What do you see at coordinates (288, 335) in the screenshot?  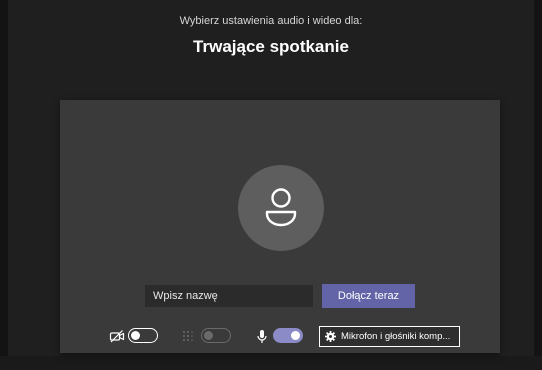 I see `microphone-toggle` at bounding box center [288, 335].